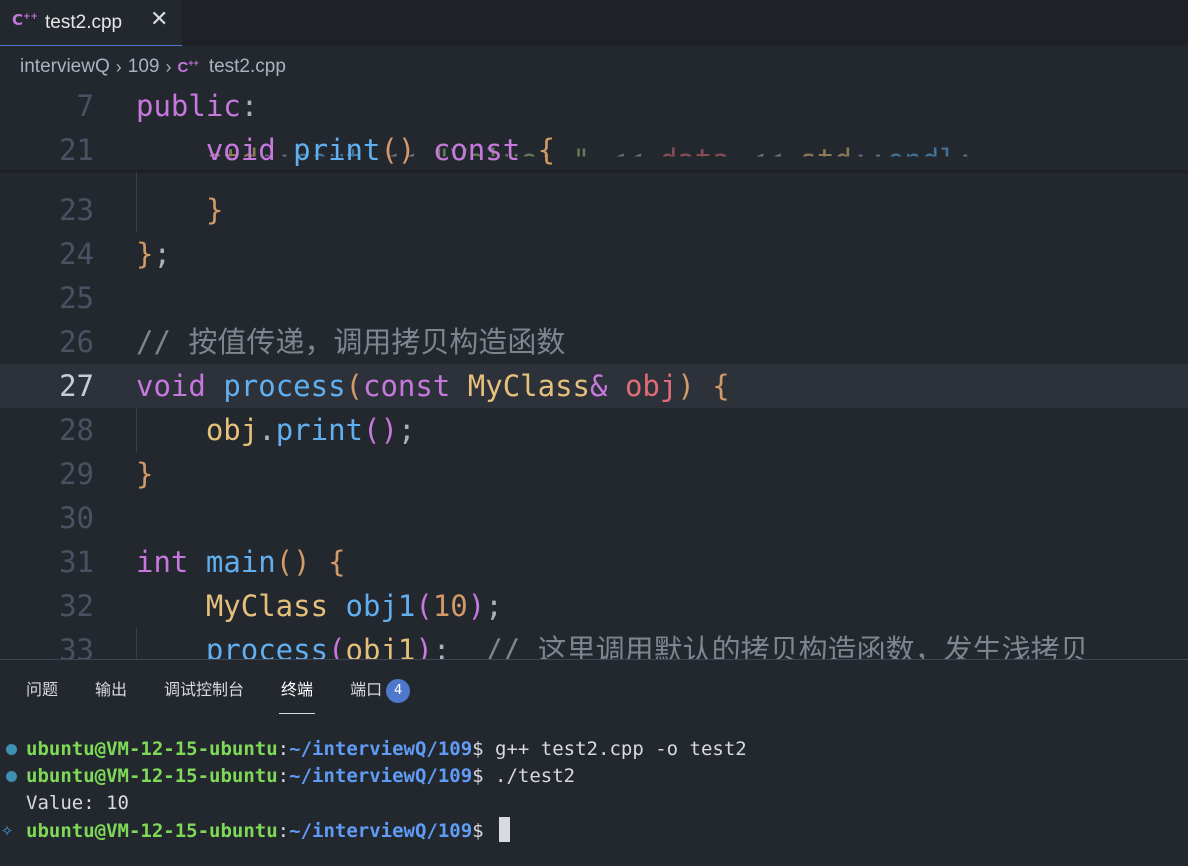 The image size is (1188, 866). What do you see at coordinates (159, 20) in the screenshot?
I see `close-icon: ✕` at bounding box center [159, 20].